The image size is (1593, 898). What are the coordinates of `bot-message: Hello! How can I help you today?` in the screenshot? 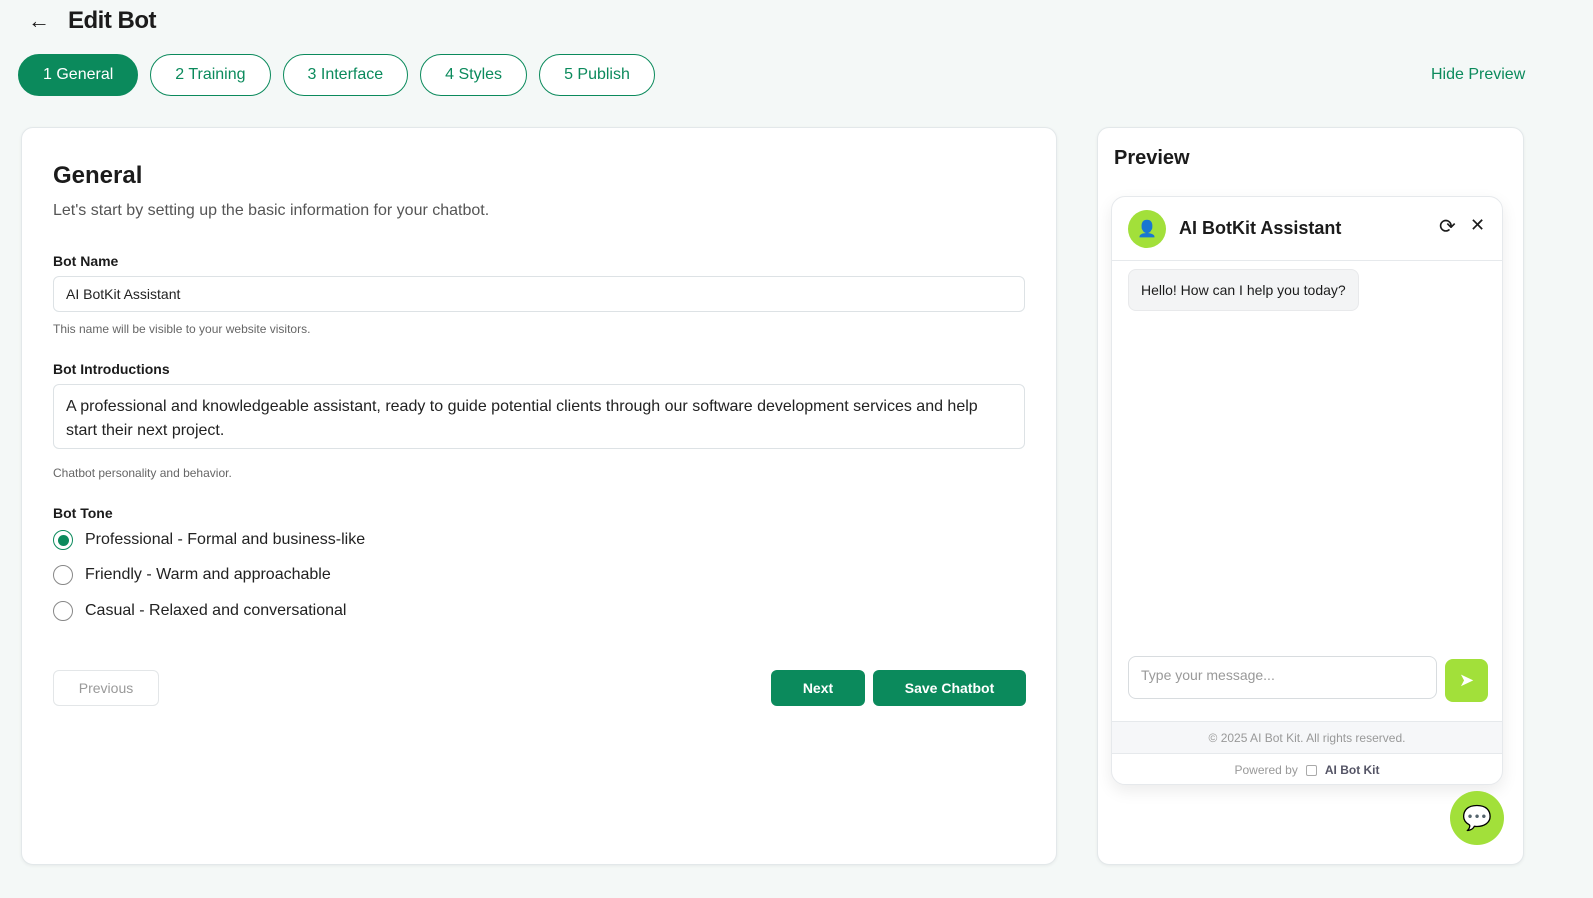 It's located at (1243, 290).